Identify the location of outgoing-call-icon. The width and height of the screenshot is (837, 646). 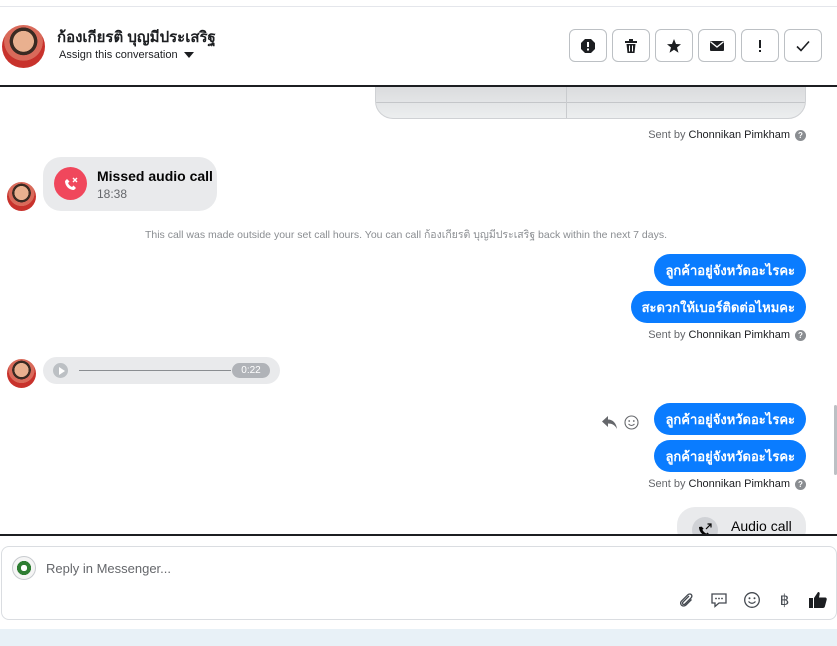
(705, 525).